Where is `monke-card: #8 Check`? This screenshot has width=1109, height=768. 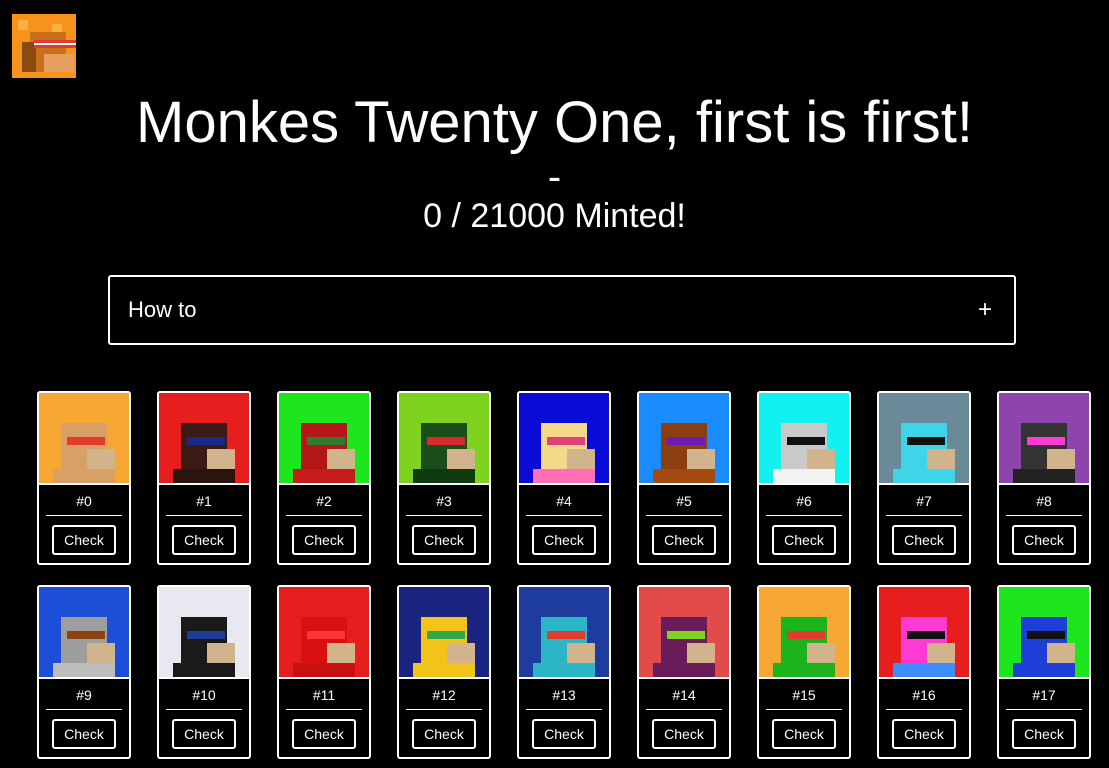 monke-card: #8 Check is located at coordinates (1044, 478).